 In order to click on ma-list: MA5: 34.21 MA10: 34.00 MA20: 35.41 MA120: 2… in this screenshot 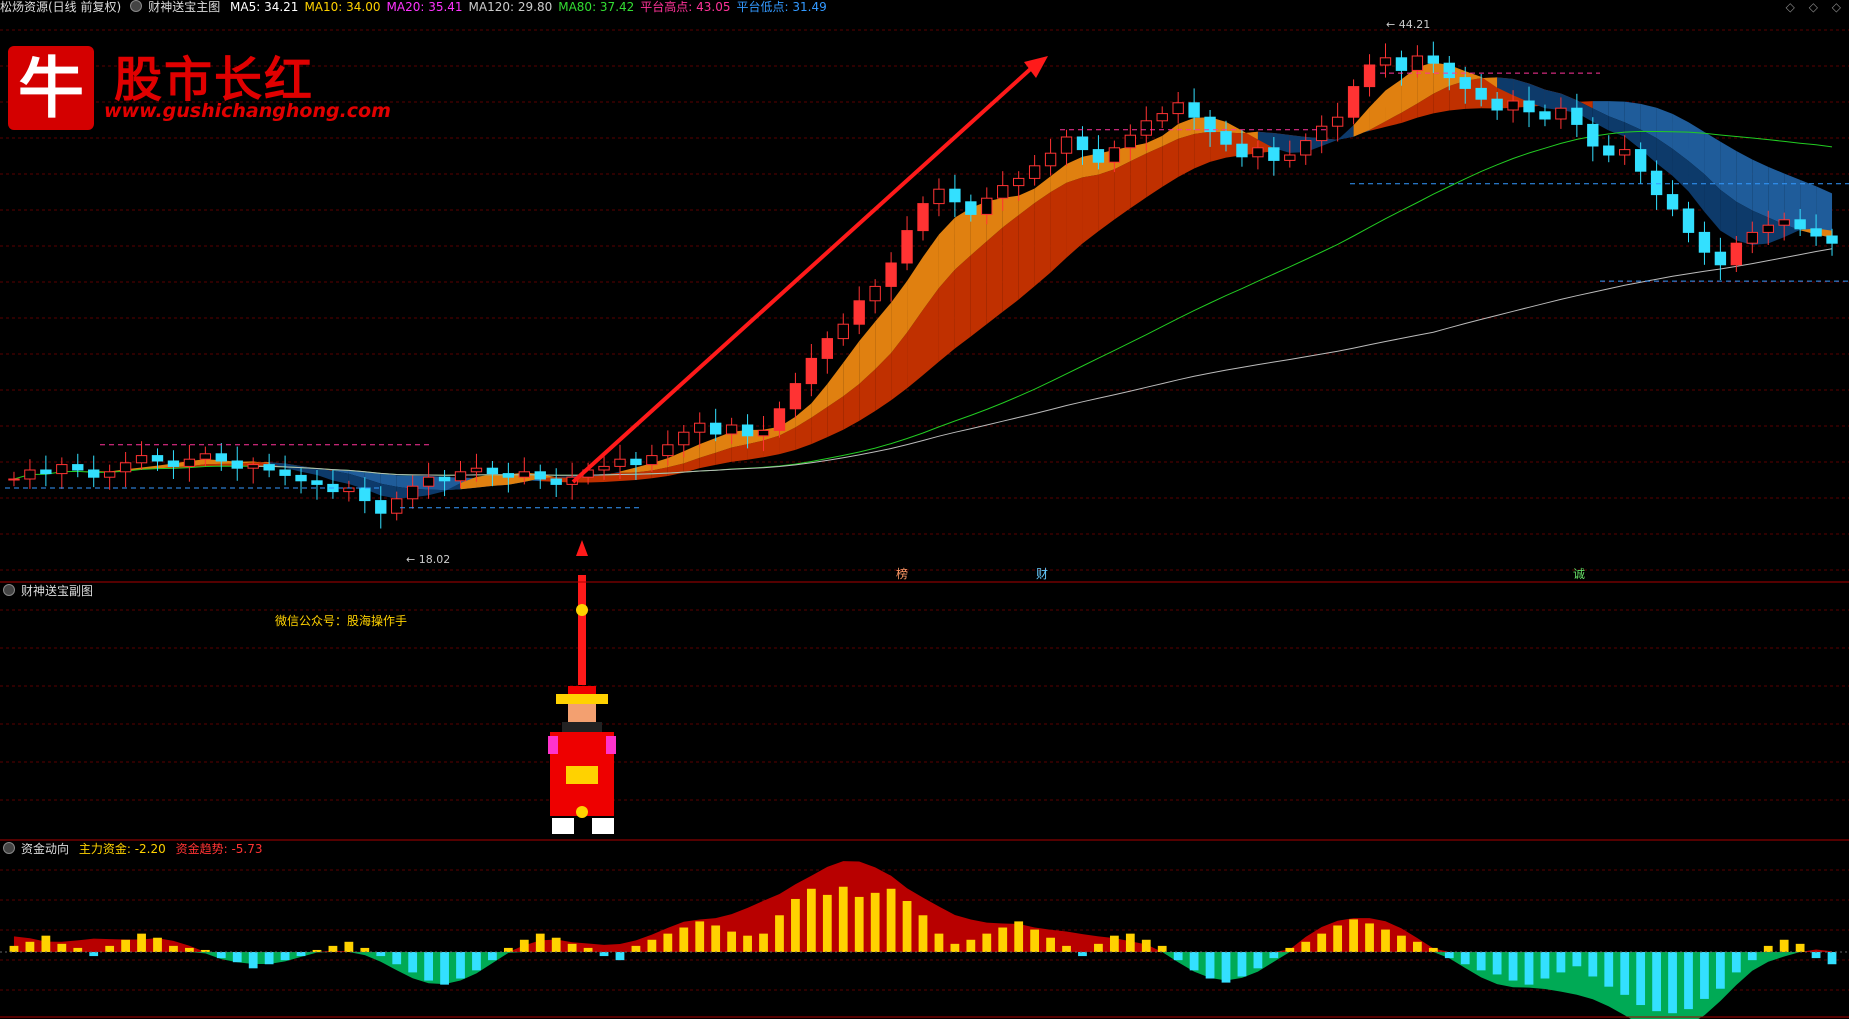, I will do `click(531, 7)`.